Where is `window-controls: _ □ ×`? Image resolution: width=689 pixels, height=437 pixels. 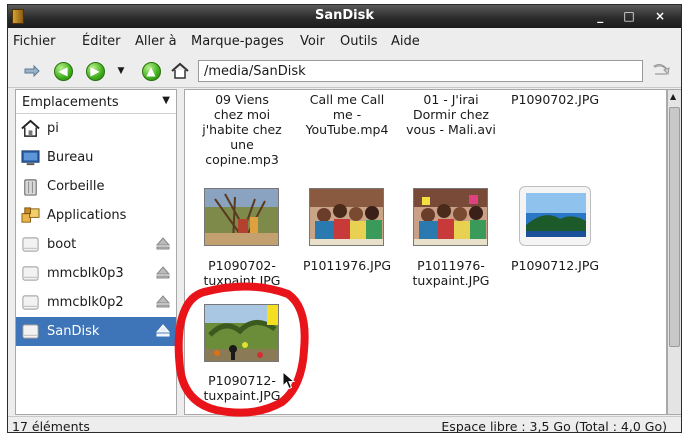 window-controls: _ □ × is located at coordinates (635, 16).